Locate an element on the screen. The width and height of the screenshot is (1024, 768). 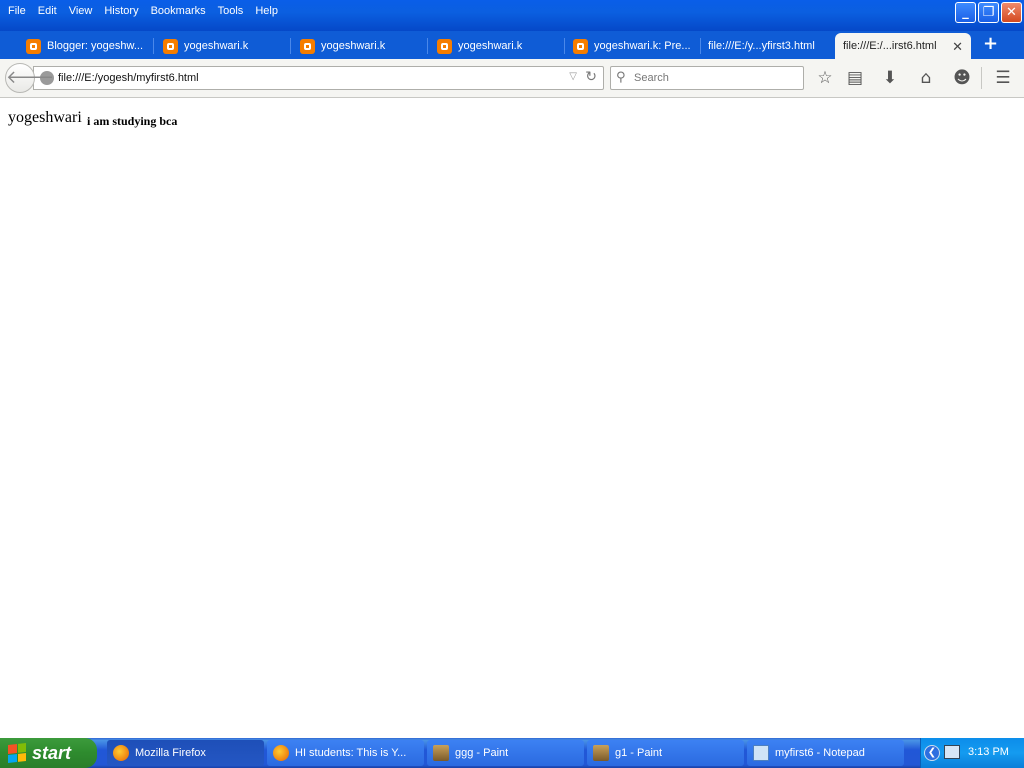
menu-bookmarks: Bookmarks is located at coordinates (178, 11).